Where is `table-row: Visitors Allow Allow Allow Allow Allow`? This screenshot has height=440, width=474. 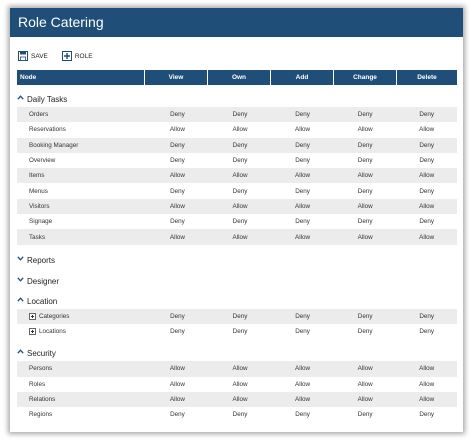 table-row: Visitors Allow Allow Allow Allow Allow is located at coordinates (237, 206).